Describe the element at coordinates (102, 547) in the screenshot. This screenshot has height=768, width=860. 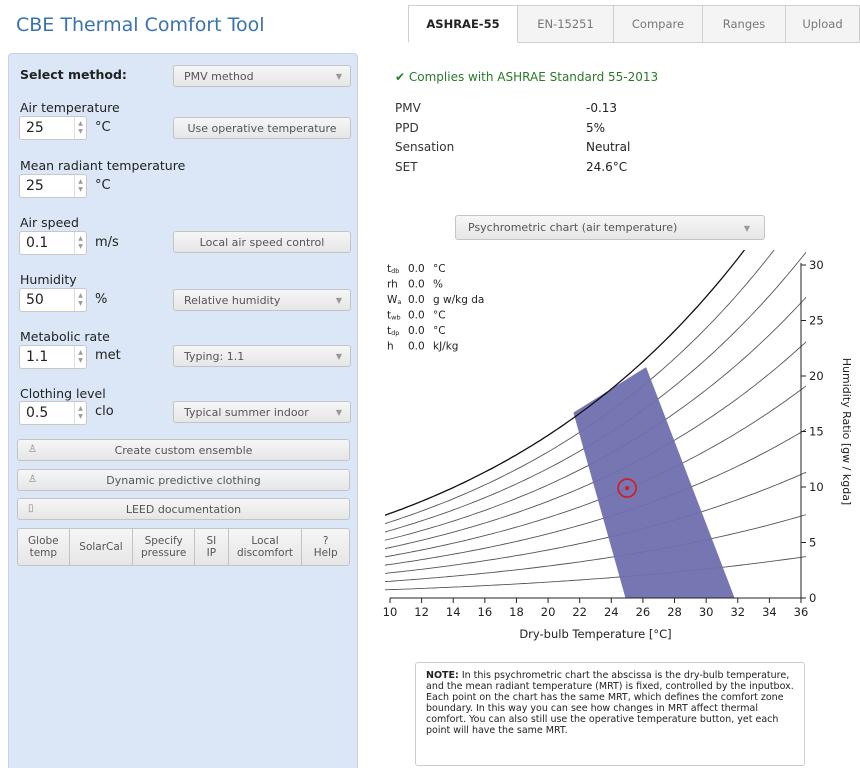
I see `solarcal-button: SolarCal` at that location.